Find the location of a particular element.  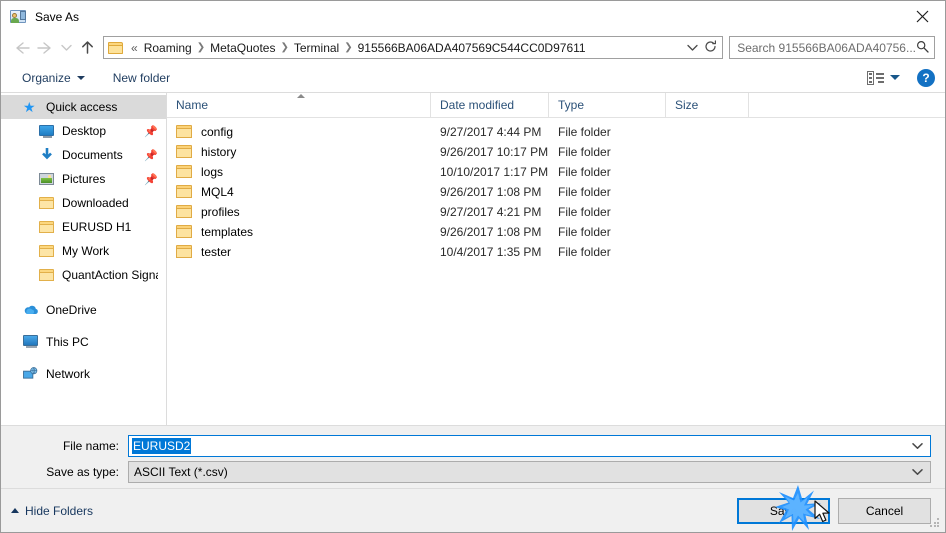

help-icon: ? is located at coordinates (926, 77).